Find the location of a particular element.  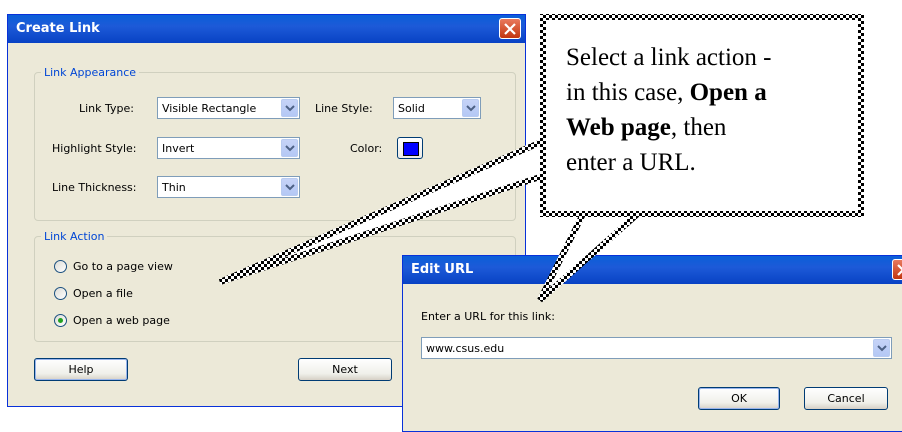

radio-label: Open a web page is located at coordinates (121, 320).